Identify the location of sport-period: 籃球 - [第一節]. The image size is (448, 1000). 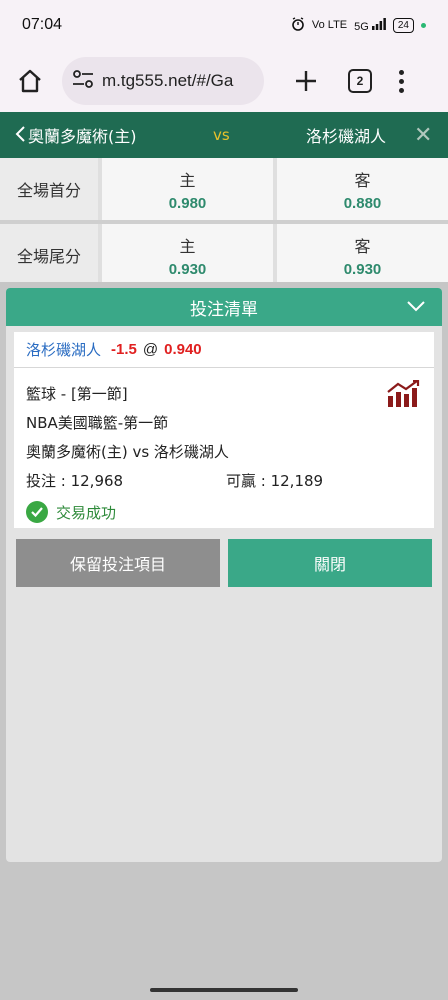
(77, 394).